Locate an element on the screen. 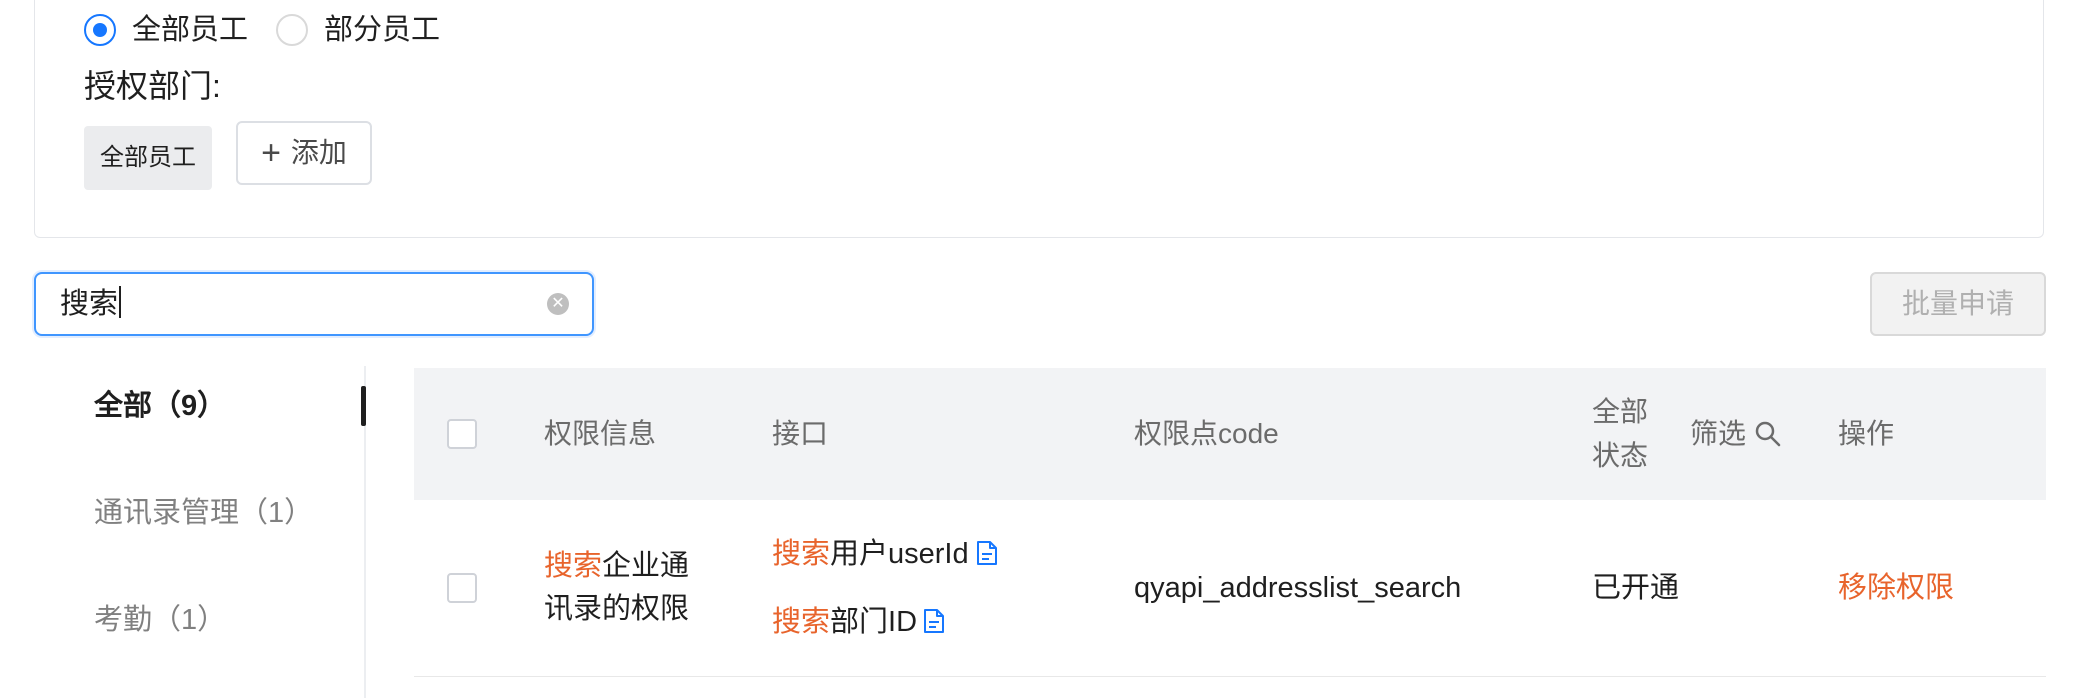 The width and height of the screenshot is (2080, 698). header-info: 权限信息 is located at coordinates (600, 433).